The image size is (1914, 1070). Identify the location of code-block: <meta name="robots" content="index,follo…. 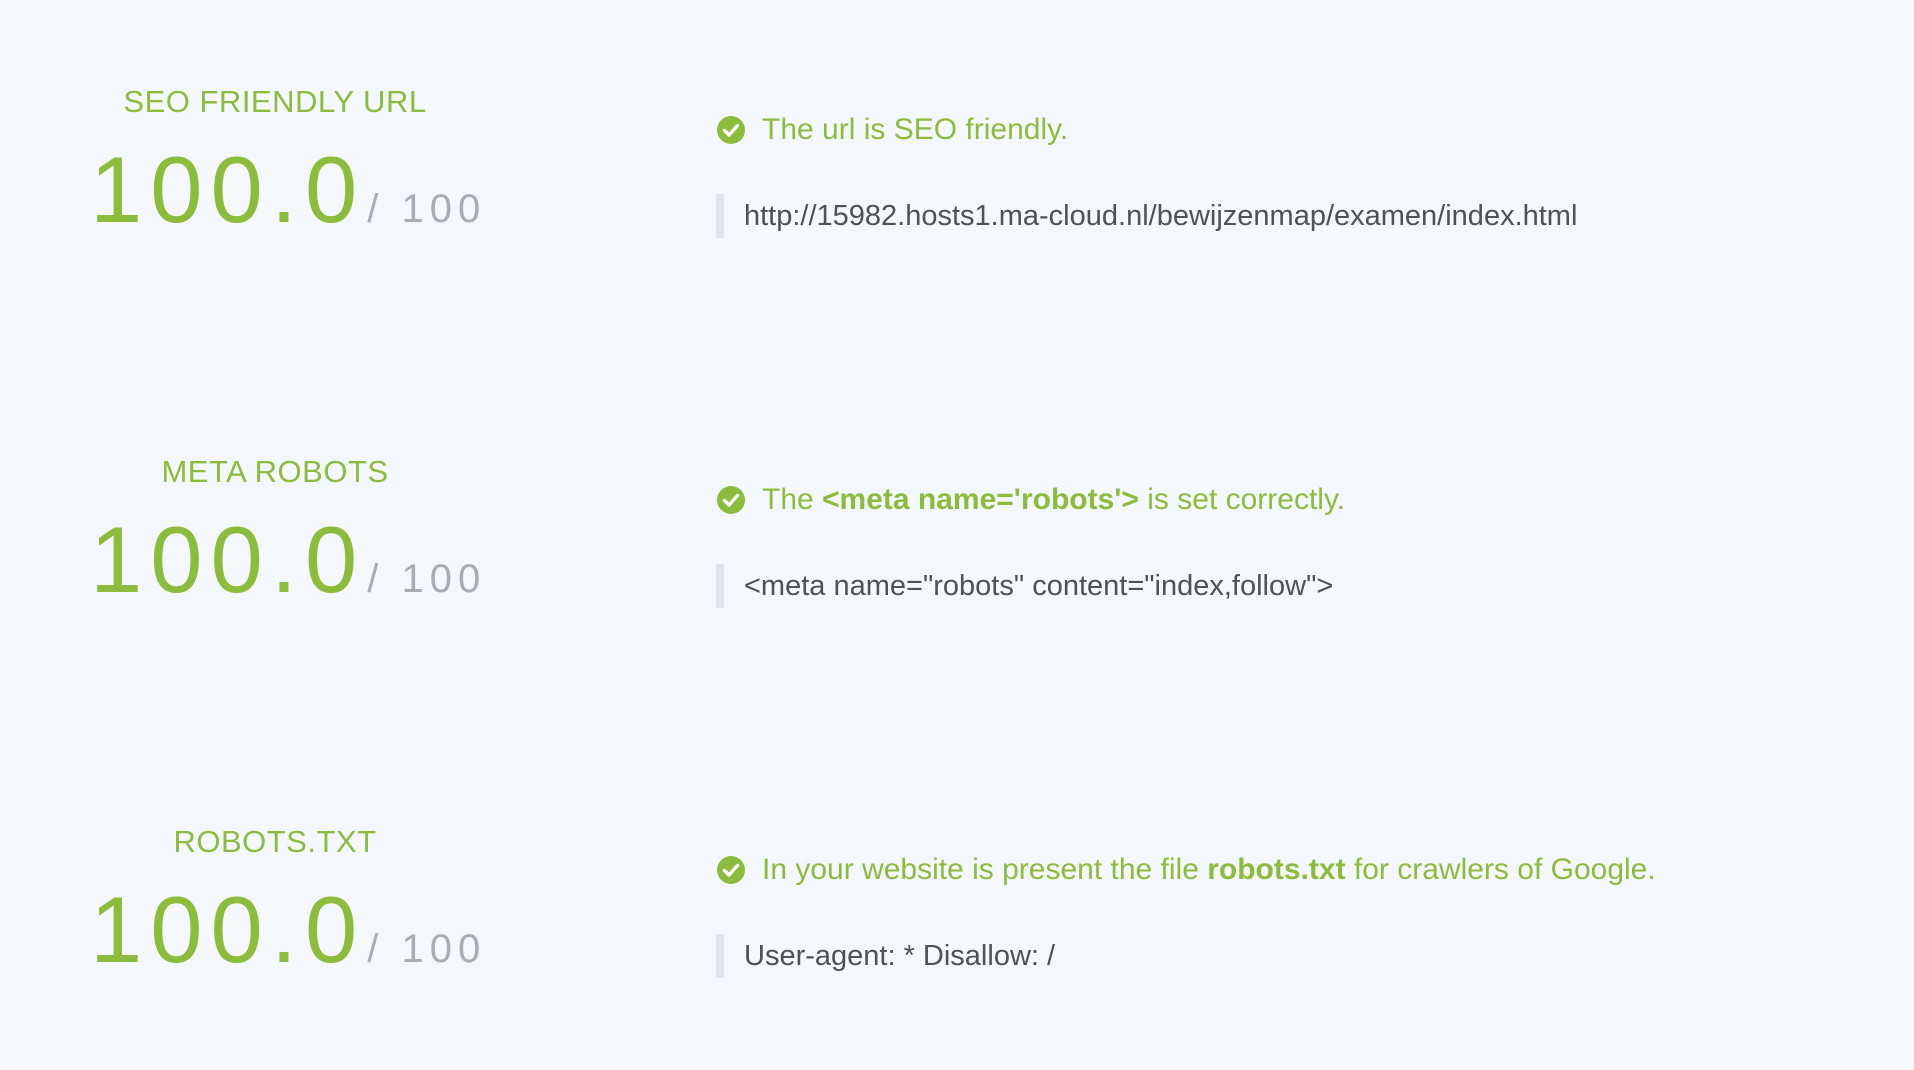
(1024, 586).